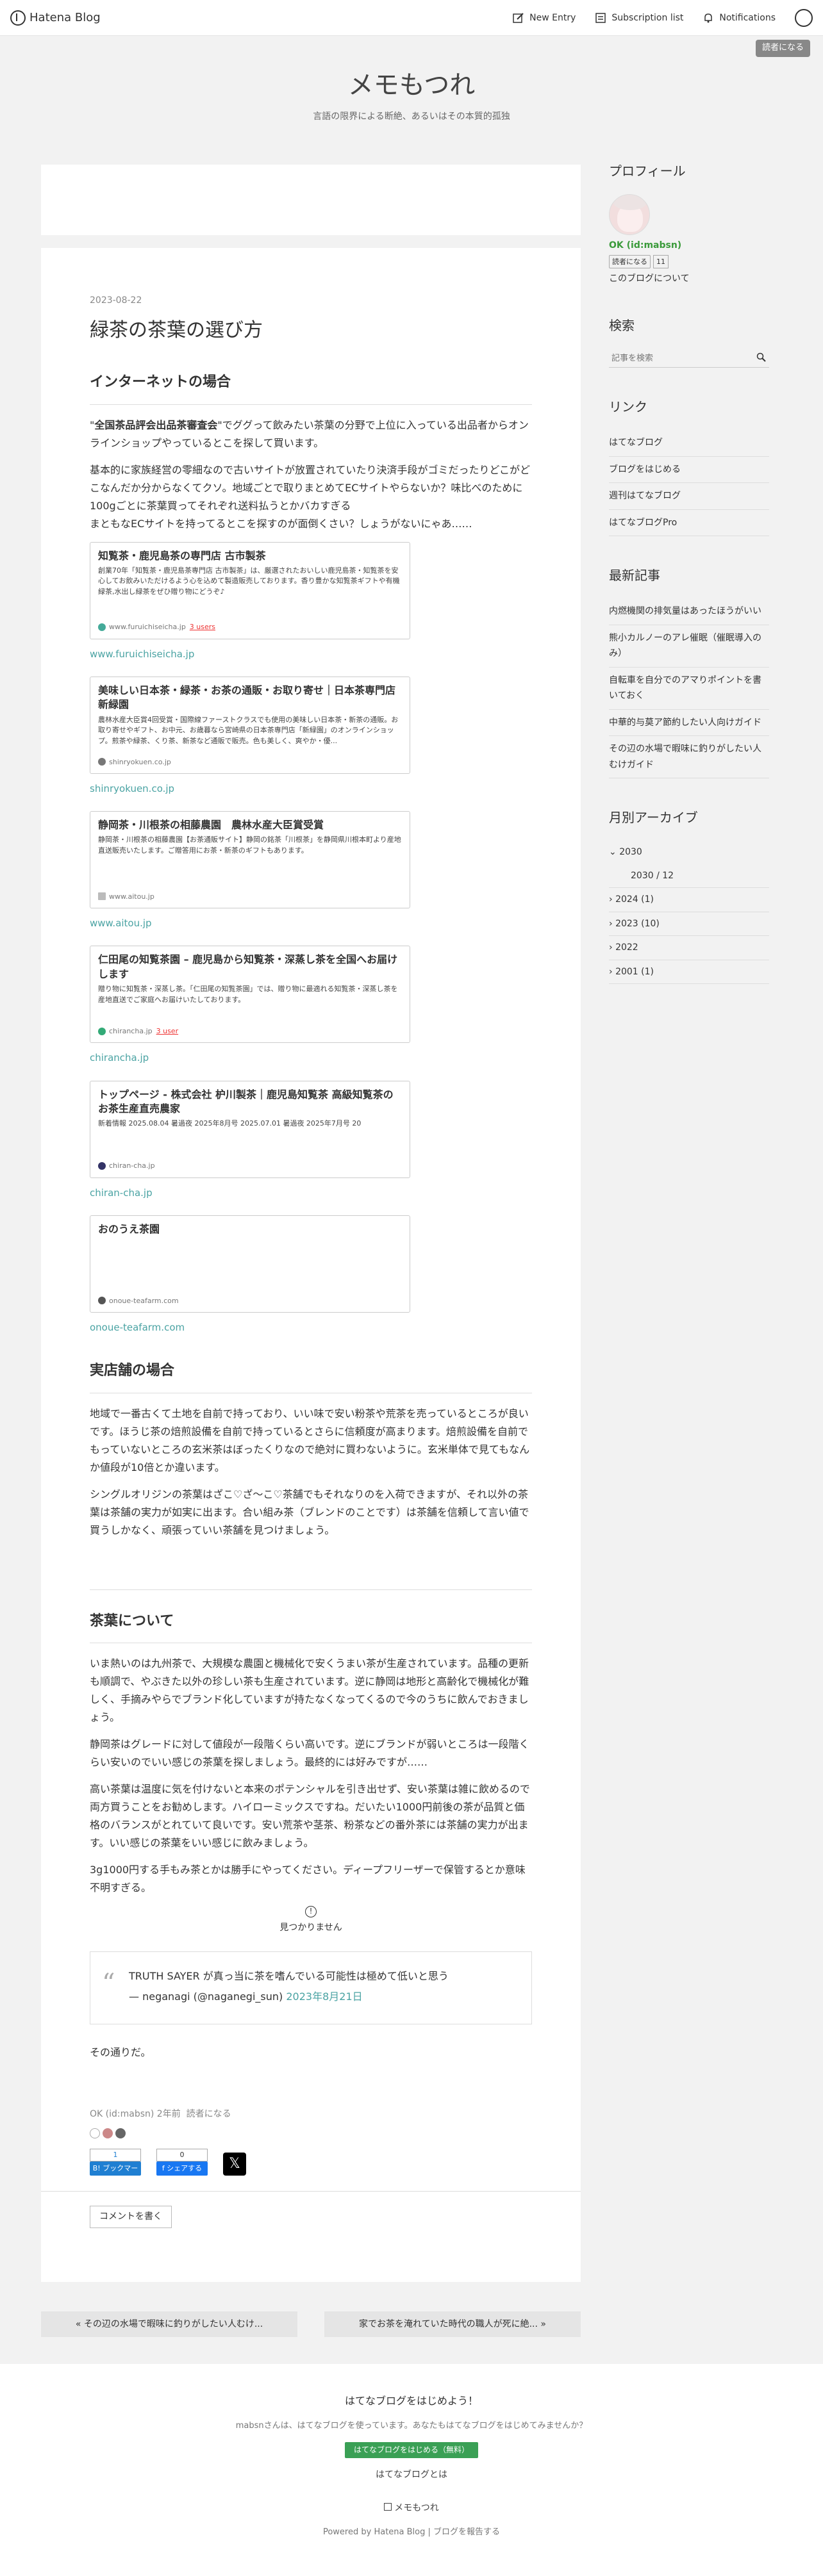 The image size is (823, 2576). What do you see at coordinates (689, 924) in the screenshot?
I see `archive-year: › 2023 (10)` at bounding box center [689, 924].